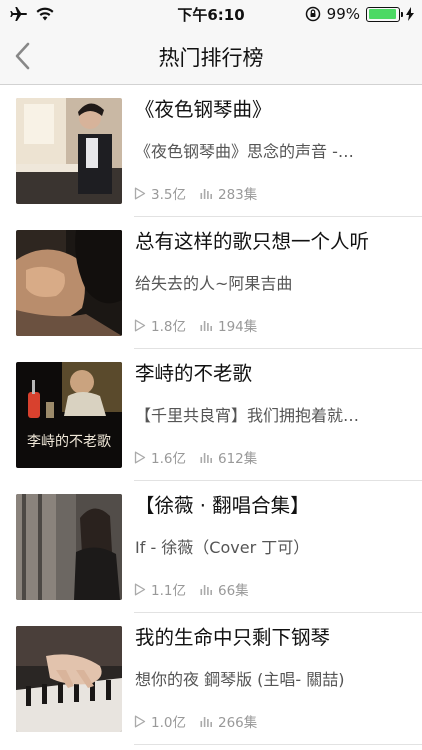 This screenshot has height=750, width=422. I want to click on episode-count: 612集, so click(237, 459).